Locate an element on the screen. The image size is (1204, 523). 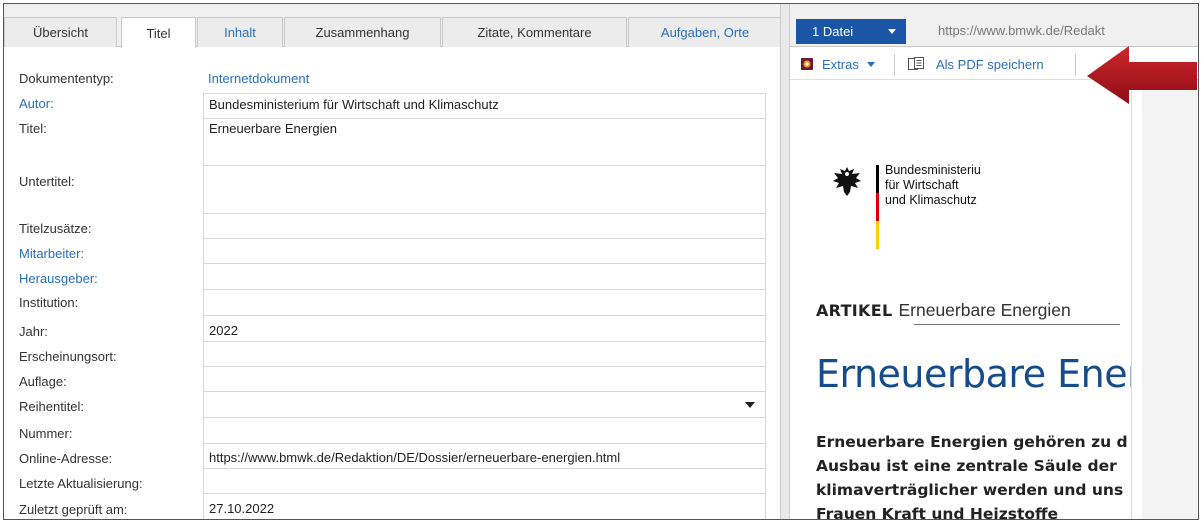
label-dokumententyp: Dokumententyp: is located at coordinates (66, 78).